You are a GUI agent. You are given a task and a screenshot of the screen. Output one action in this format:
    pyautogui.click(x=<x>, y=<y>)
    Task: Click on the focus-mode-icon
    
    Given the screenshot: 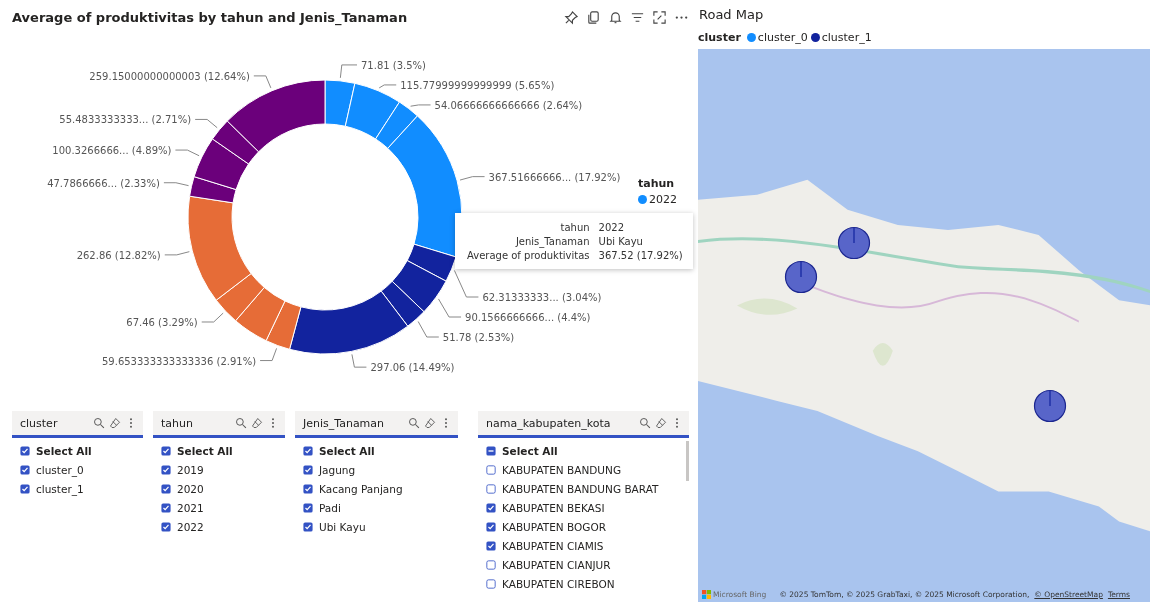 What is the action you would take?
    pyautogui.click(x=659, y=17)
    